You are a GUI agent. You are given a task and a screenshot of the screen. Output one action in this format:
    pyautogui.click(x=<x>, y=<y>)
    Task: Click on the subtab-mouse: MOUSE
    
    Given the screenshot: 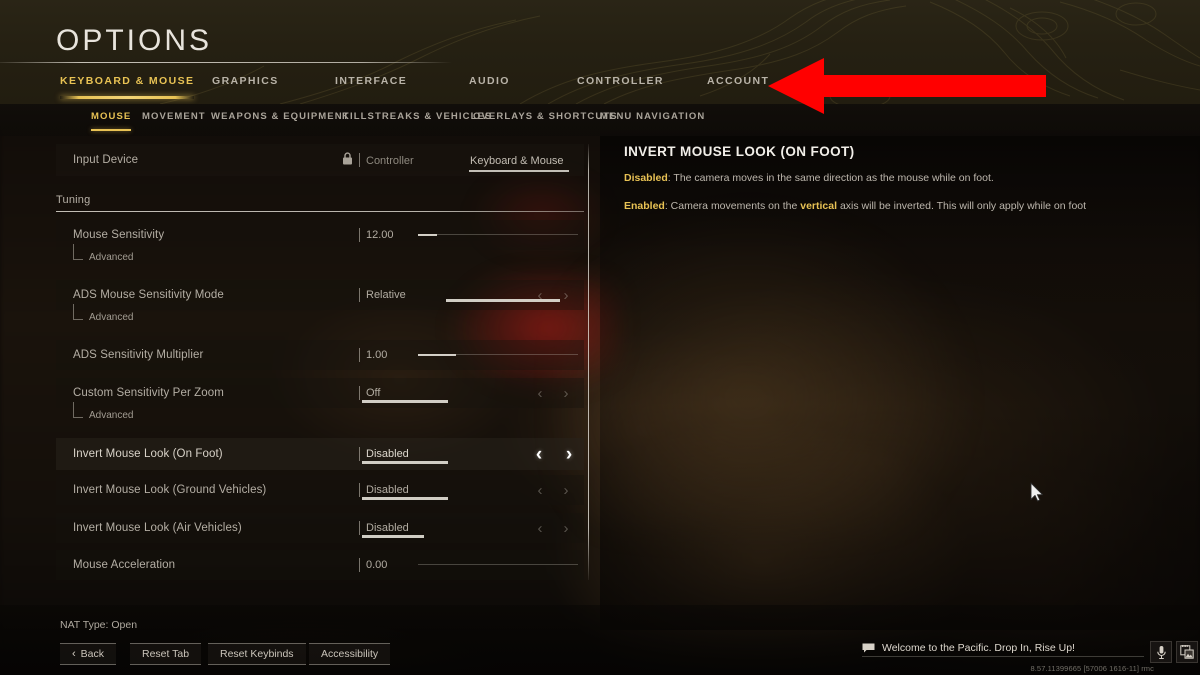 What is the action you would take?
    pyautogui.click(x=111, y=121)
    